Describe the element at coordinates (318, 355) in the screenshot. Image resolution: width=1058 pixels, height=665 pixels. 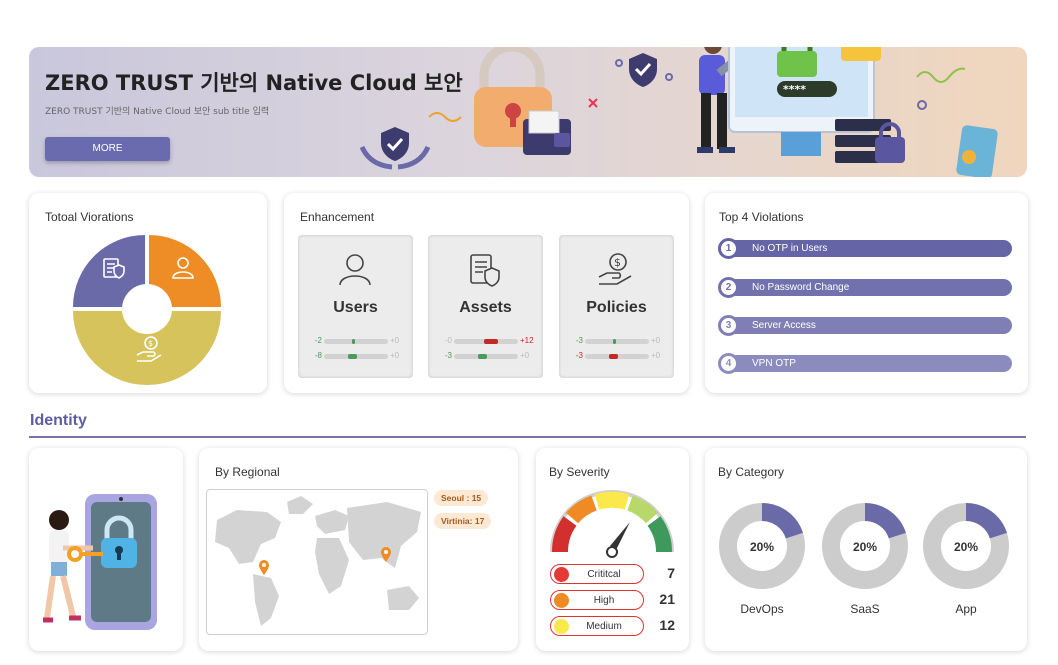
I see `bar-left-value: -8` at that location.